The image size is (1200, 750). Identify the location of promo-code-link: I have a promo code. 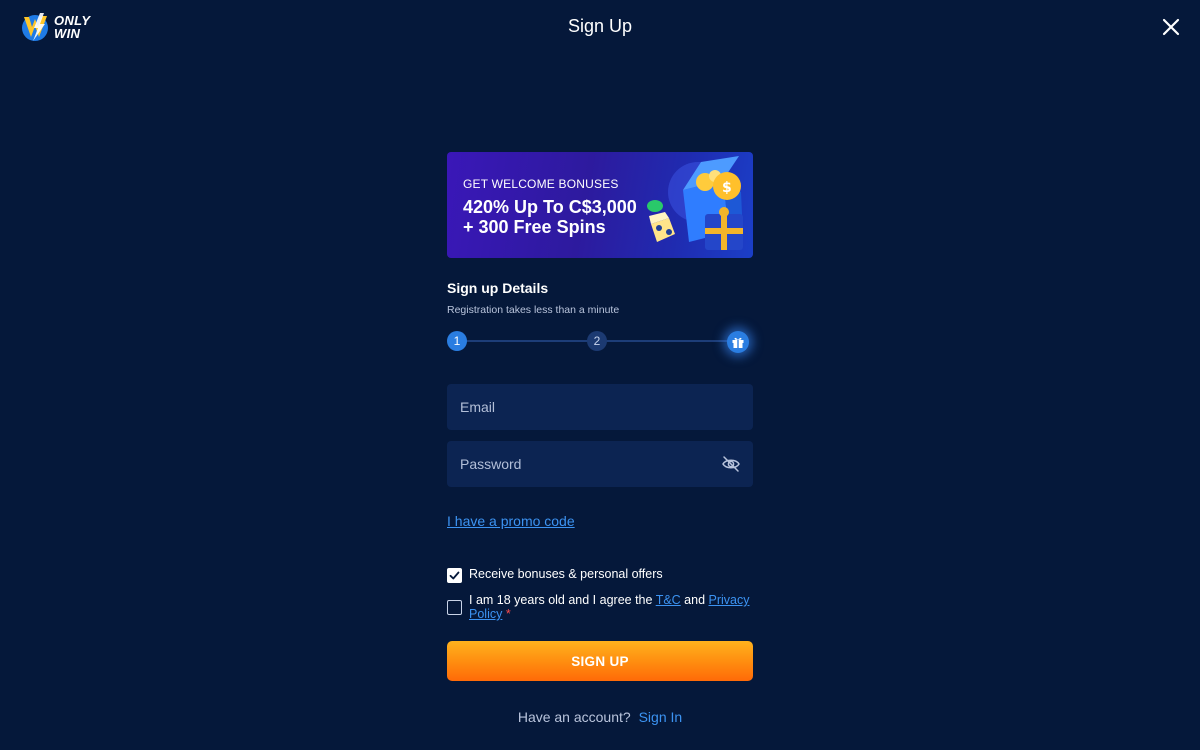
(511, 521).